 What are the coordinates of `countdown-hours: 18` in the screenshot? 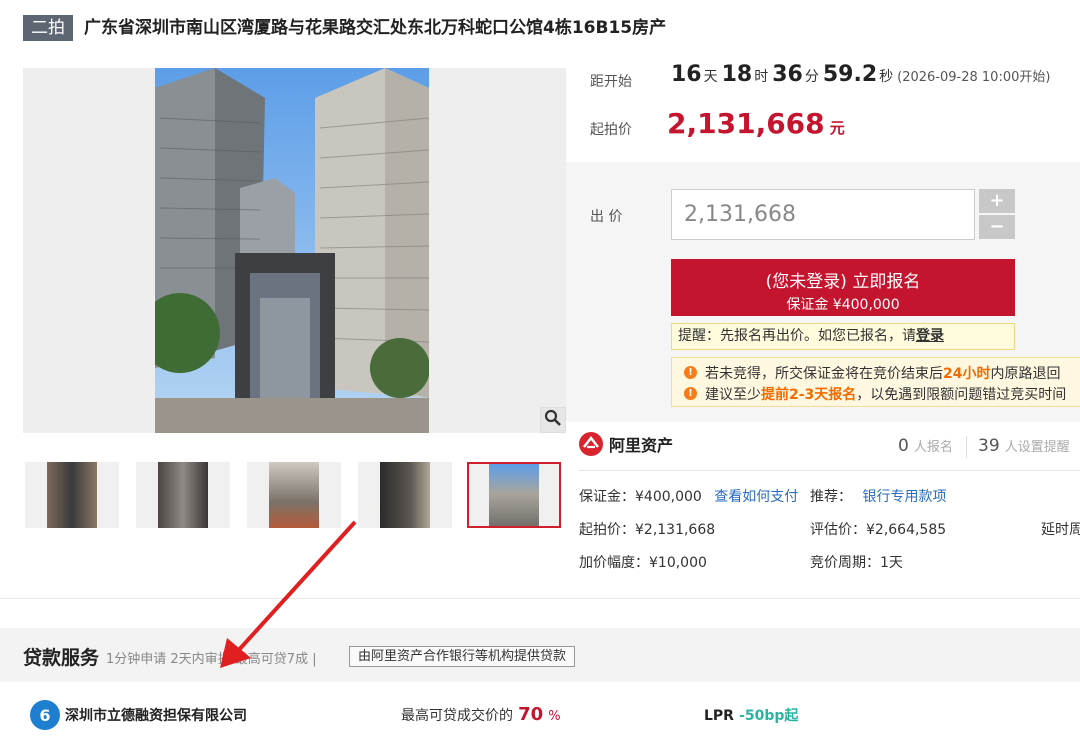 It's located at (737, 74).